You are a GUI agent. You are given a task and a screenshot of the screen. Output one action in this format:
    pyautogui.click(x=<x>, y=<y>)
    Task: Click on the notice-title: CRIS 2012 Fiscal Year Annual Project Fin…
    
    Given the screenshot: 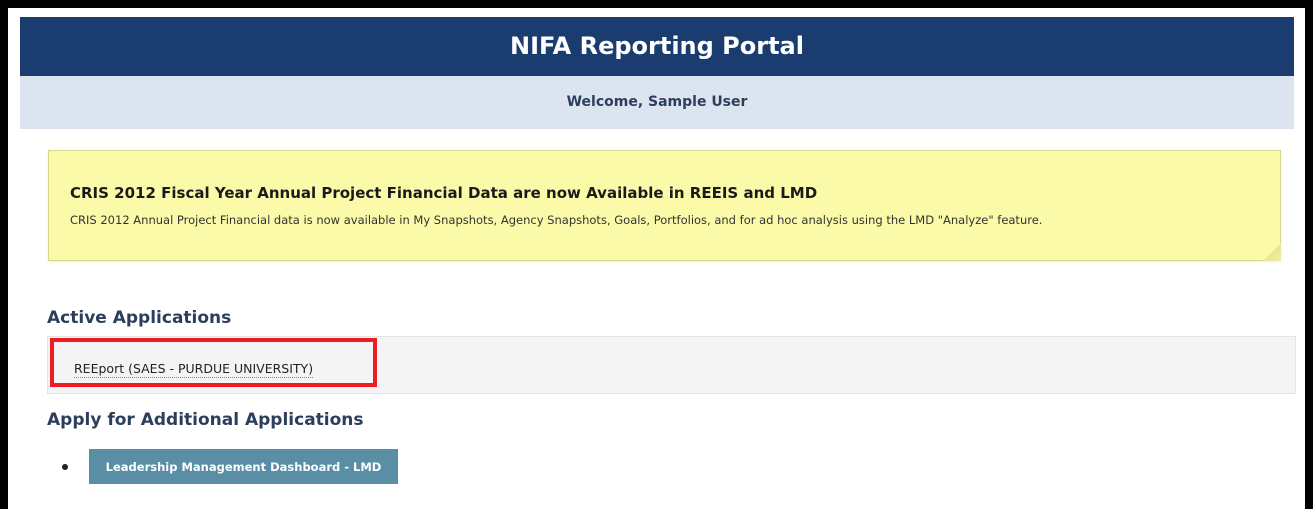 What is the action you would take?
    pyautogui.click(x=444, y=193)
    